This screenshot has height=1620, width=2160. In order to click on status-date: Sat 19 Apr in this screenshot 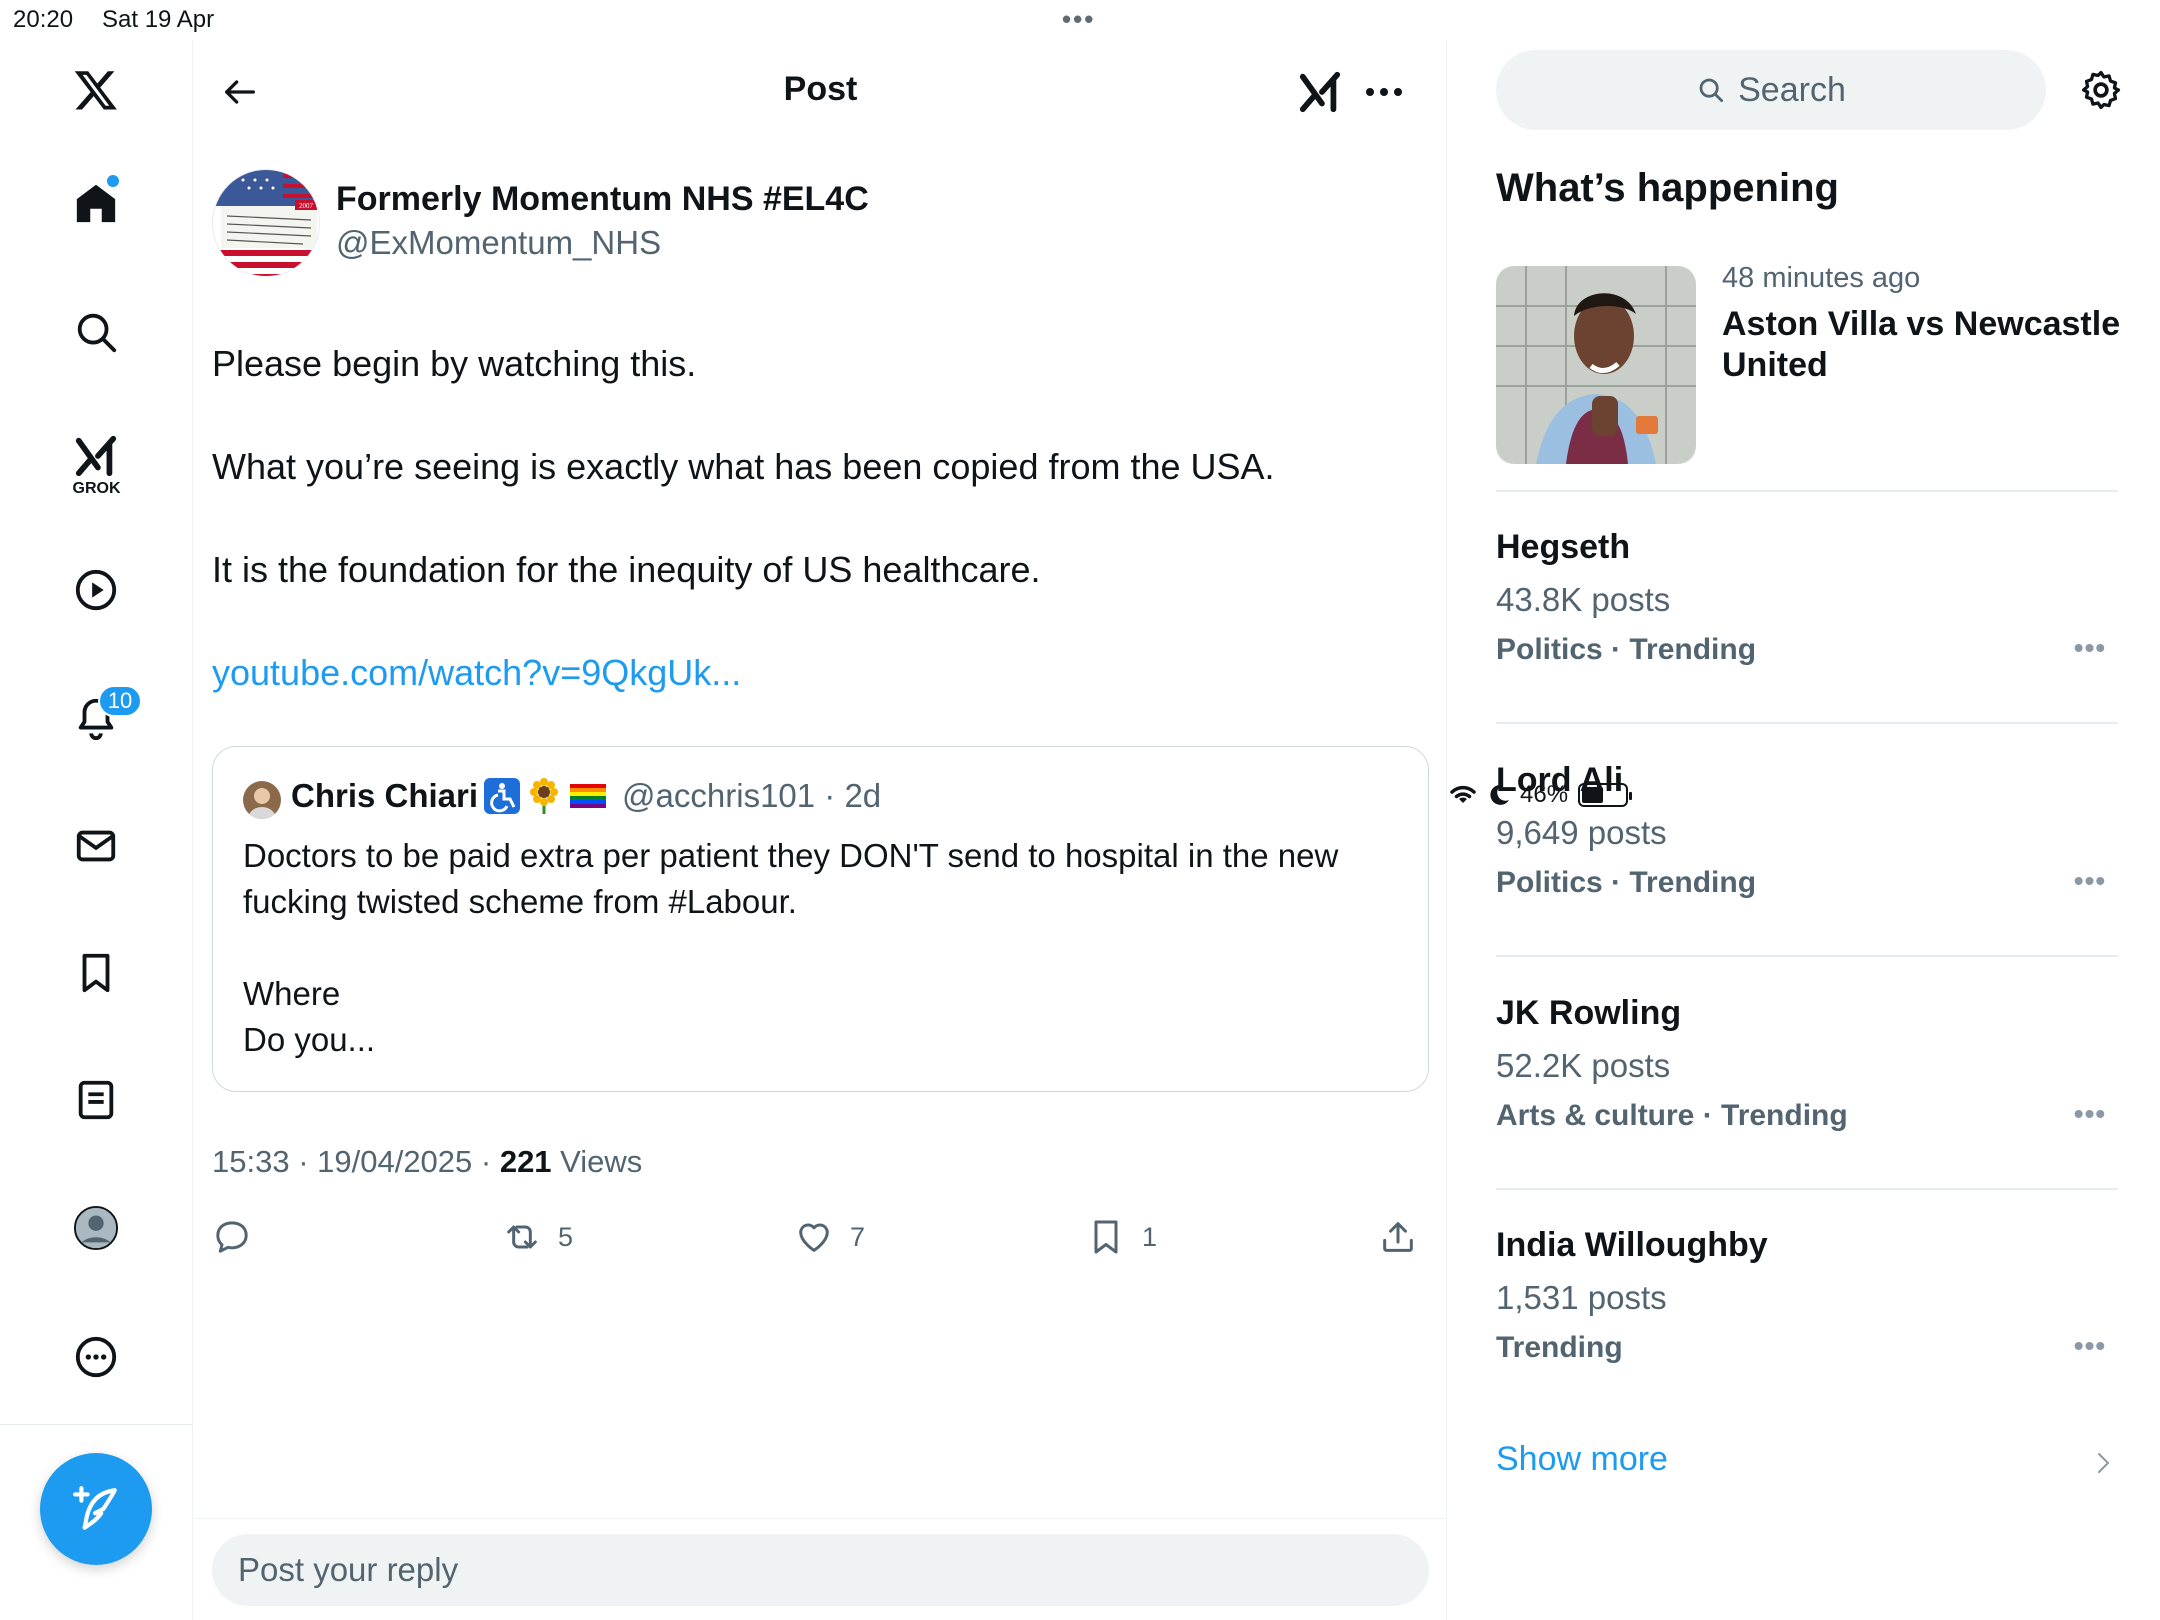, I will do `click(158, 19)`.